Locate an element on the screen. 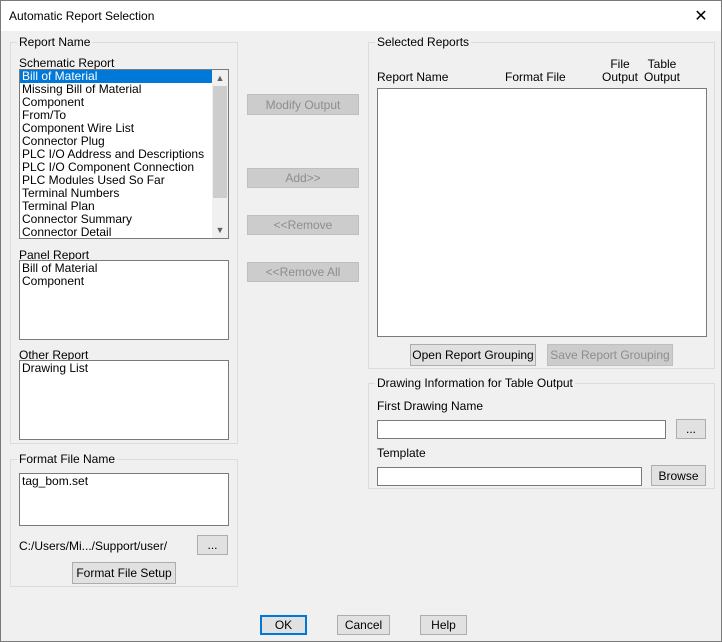  list-item: Drawing List is located at coordinates (124, 368).